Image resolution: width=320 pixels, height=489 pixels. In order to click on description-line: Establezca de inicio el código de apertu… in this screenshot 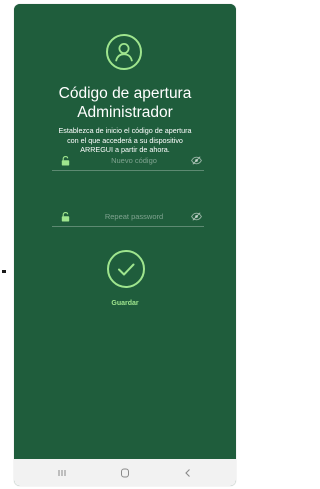, I will do `click(125, 130)`.